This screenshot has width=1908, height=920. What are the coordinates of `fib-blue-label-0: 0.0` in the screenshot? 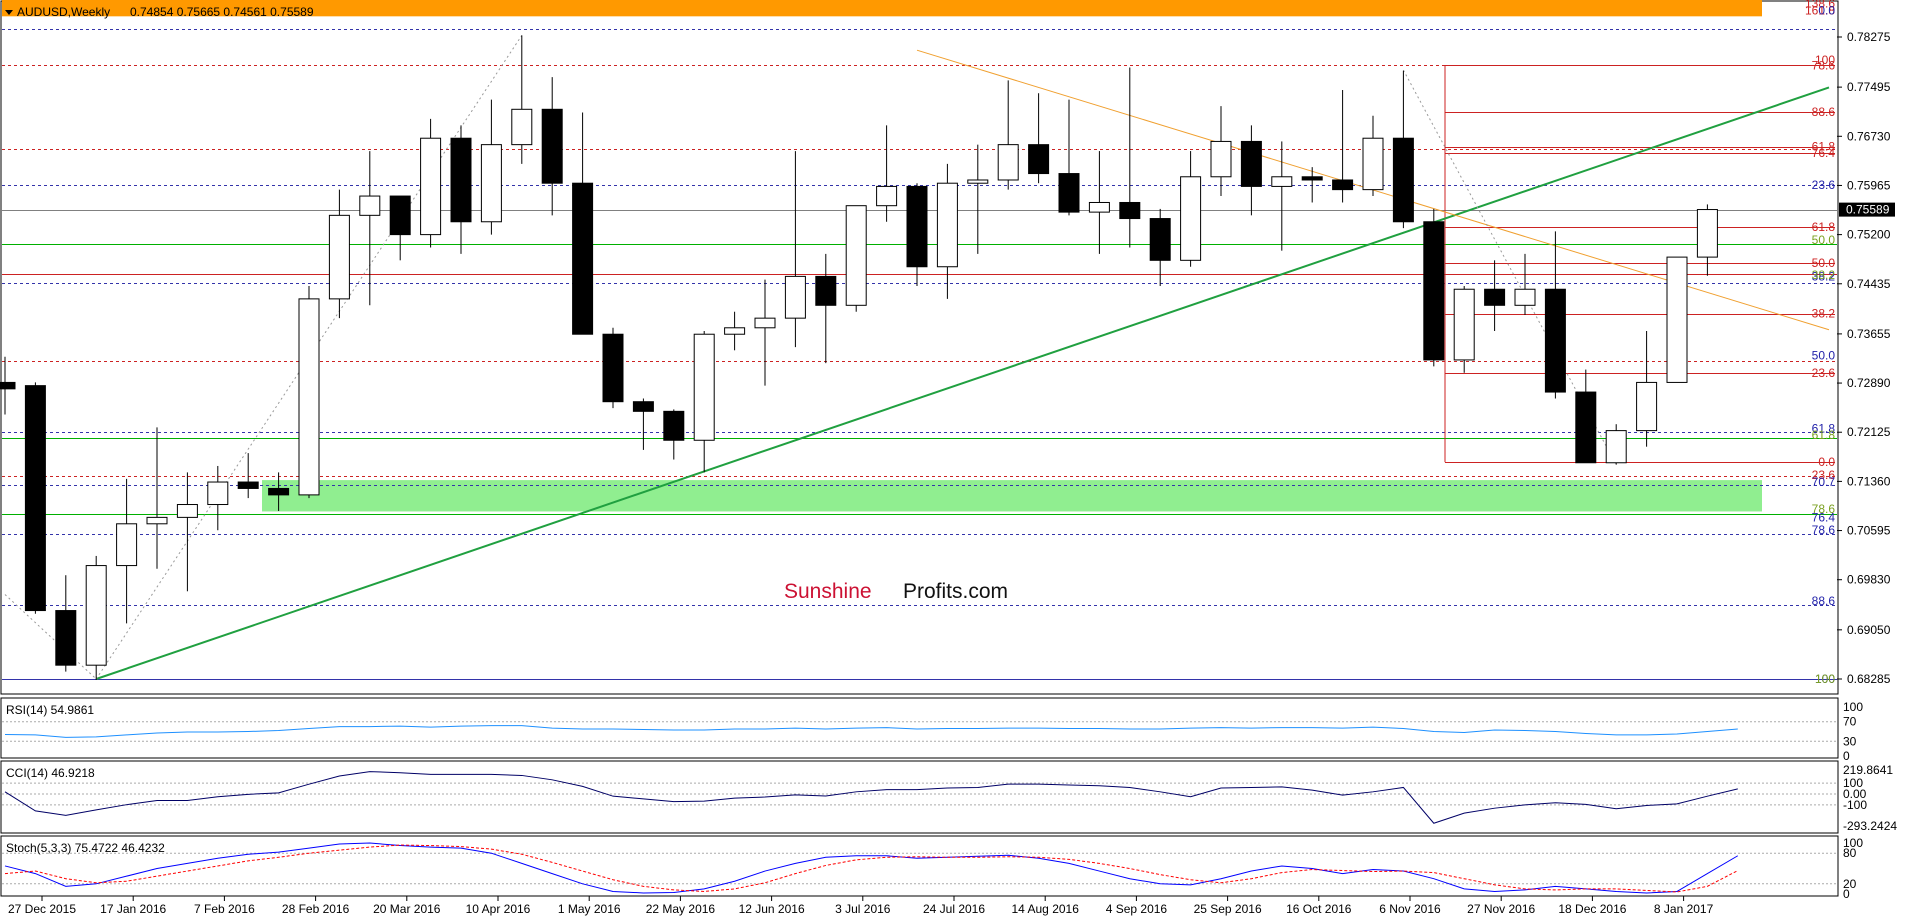 It's located at (1826, 10).